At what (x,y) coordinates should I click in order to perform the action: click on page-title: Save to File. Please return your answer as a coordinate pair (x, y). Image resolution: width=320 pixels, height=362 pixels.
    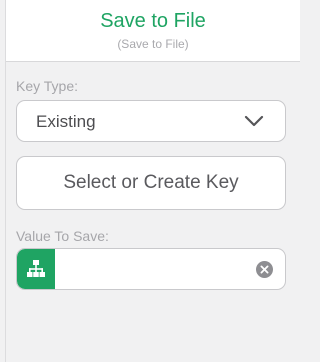
    Looking at the image, I should click on (153, 21).